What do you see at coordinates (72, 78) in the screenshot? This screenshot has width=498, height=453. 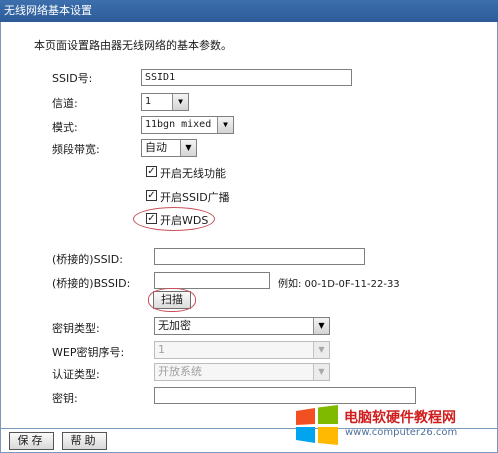 I see `ssid-label: SSID号:` at bounding box center [72, 78].